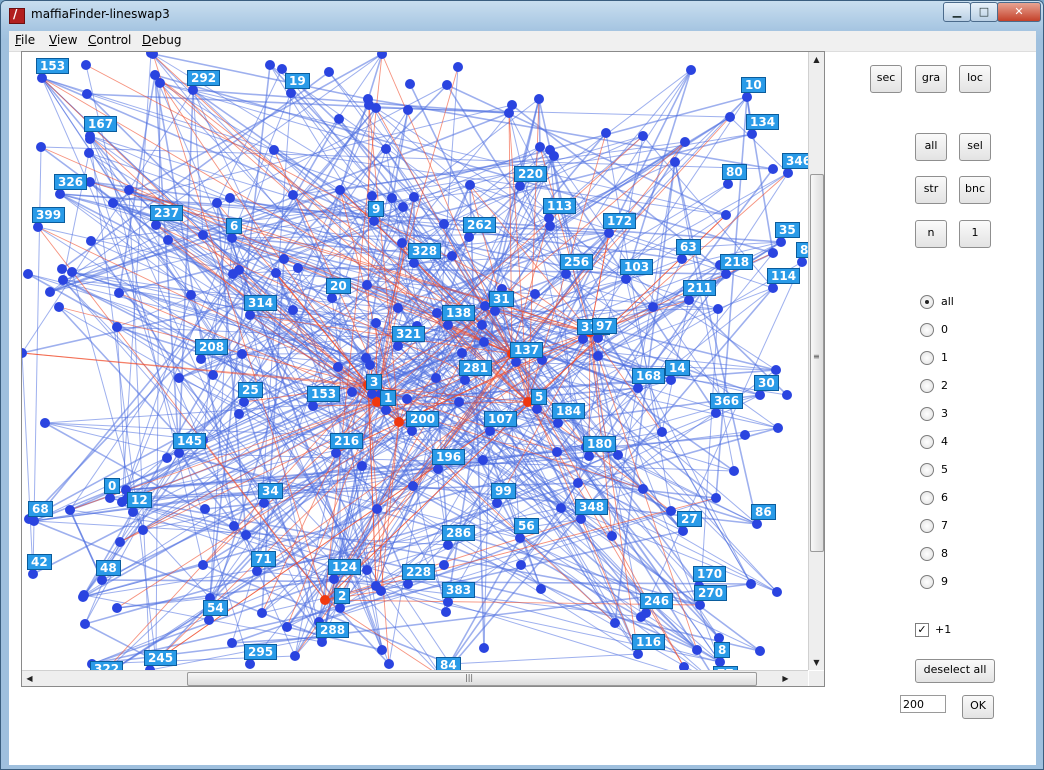 This screenshot has height=770, width=1044. What do you see at coordinates (167, 213) in the screenshot?
I see `node-label: 237` at bounding box center [167, 213].